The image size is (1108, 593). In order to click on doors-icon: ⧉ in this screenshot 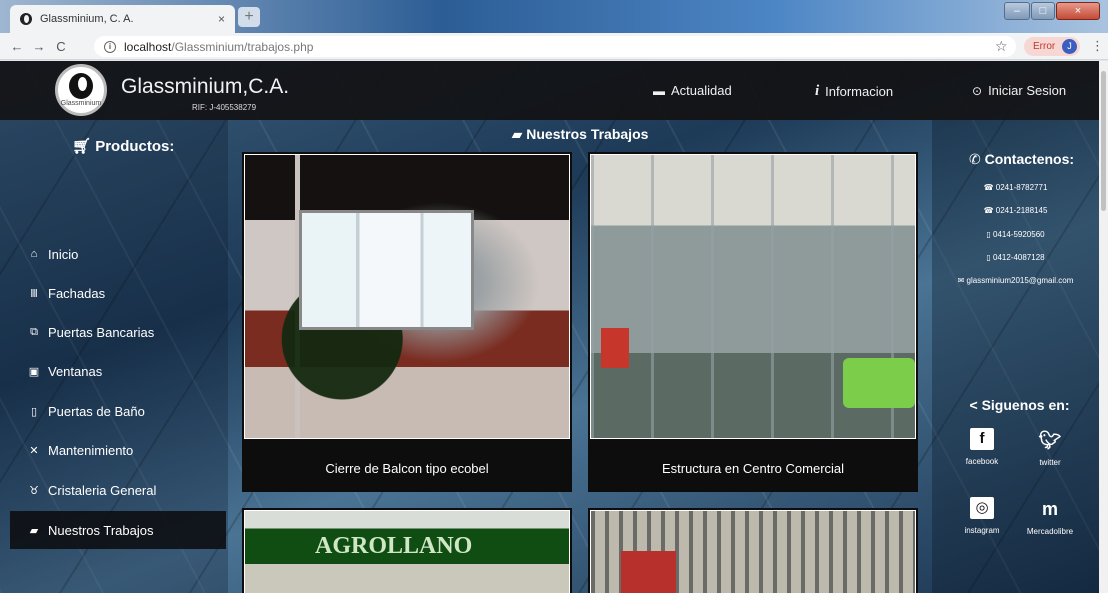, I will do `click(34, 331)`.